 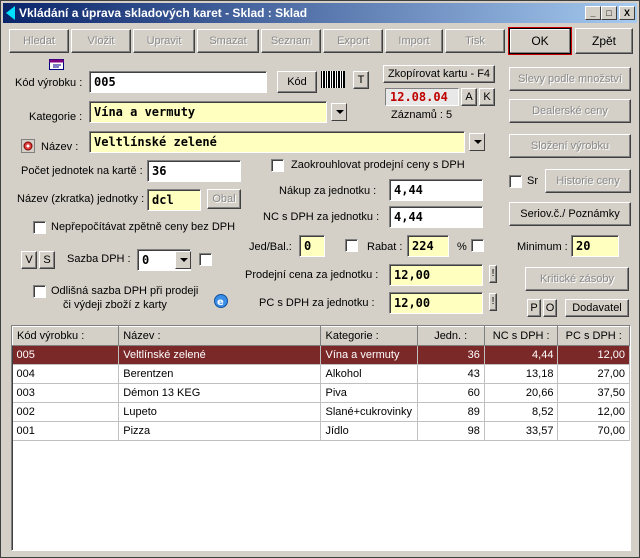 I want to click on copy-card-button: Zkopírovat kartu - F4, so click(x=439, y=74).